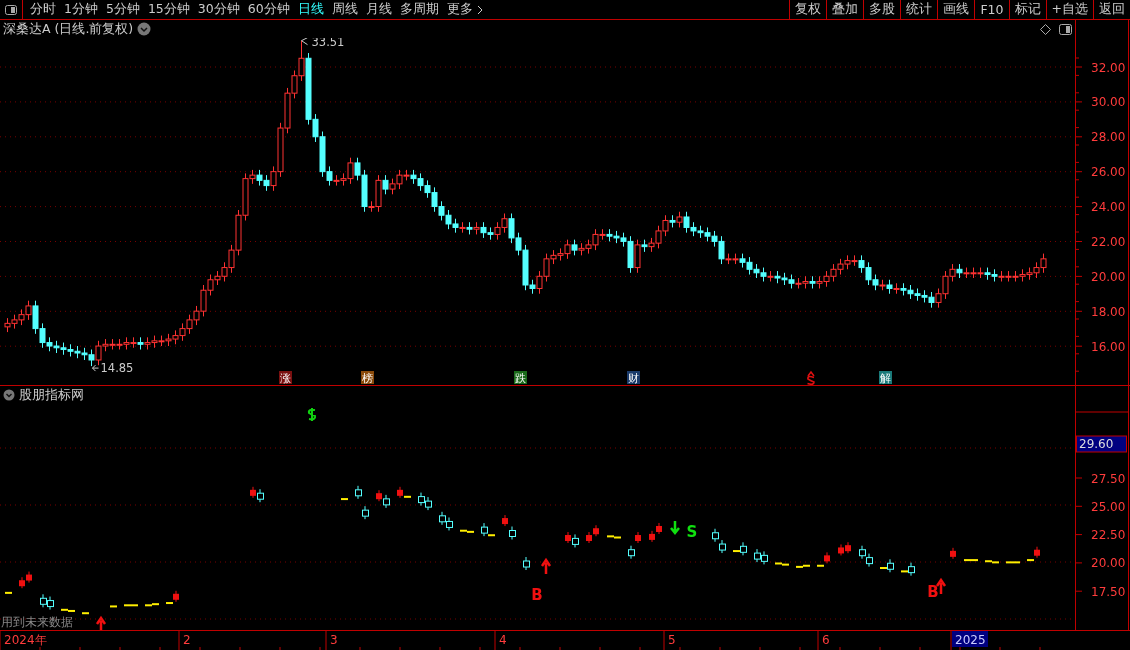  What do you see at coordinates (1111, 9) in the screenshot?
I see `toolbar-button: 返回` at bounding box center [1111, 9].